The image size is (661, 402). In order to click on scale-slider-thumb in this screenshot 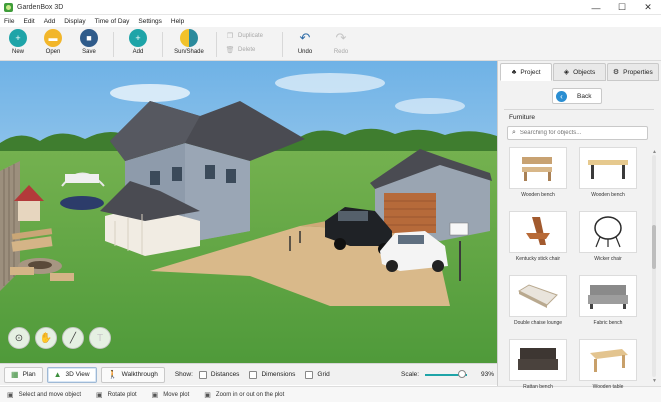, I will do `click(462, 374)`.